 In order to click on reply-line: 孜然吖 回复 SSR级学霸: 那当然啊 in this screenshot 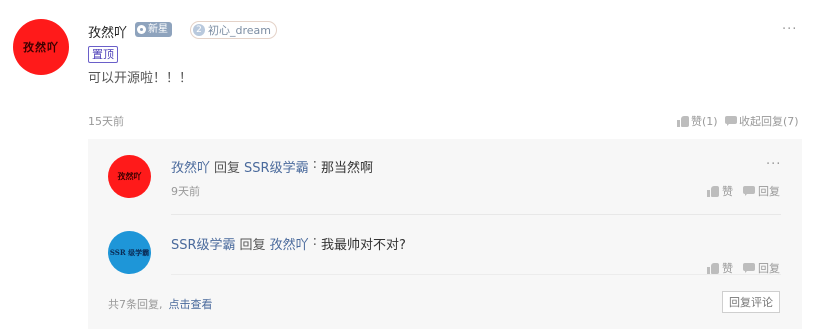, I will do `click(272, 166)`.